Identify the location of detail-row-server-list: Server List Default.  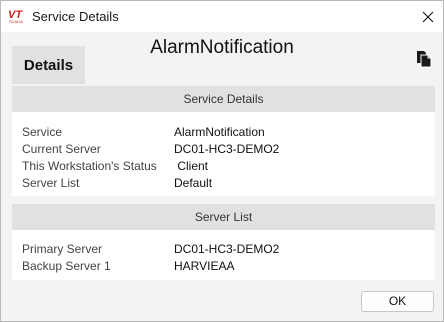
(223, 183).